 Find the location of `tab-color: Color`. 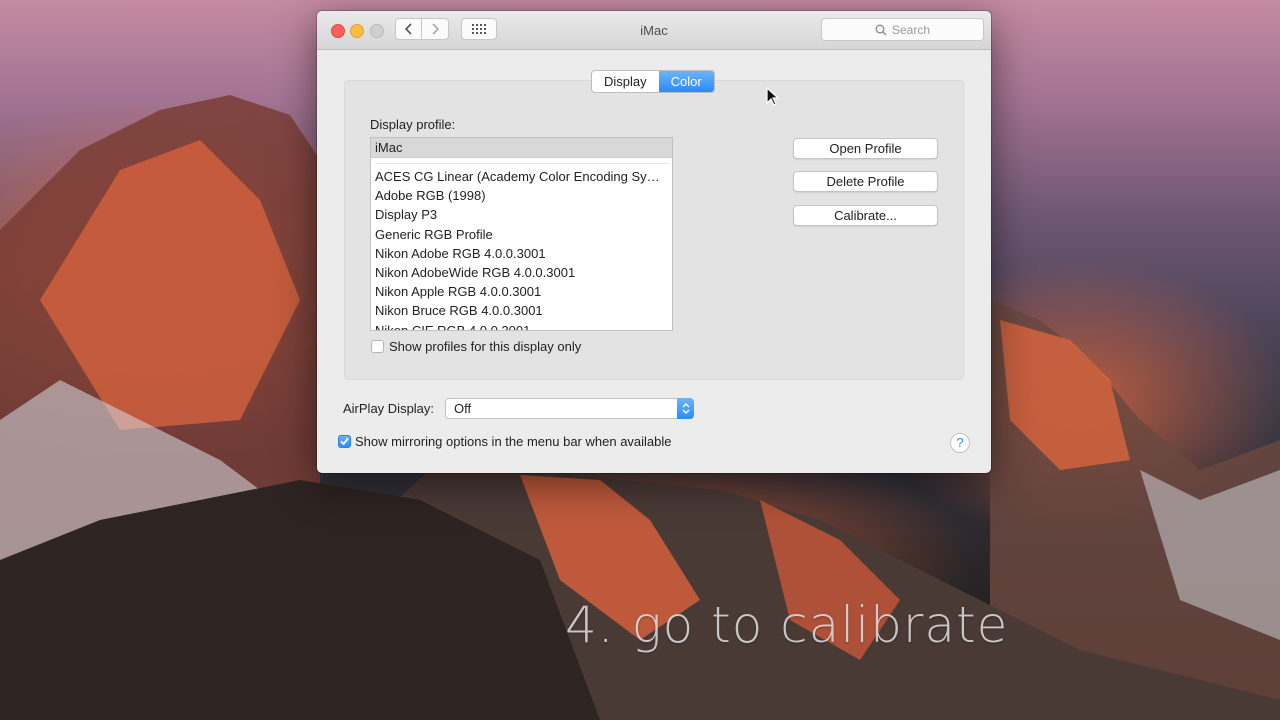

tab-color: Color is located at coordinates (686, 81).